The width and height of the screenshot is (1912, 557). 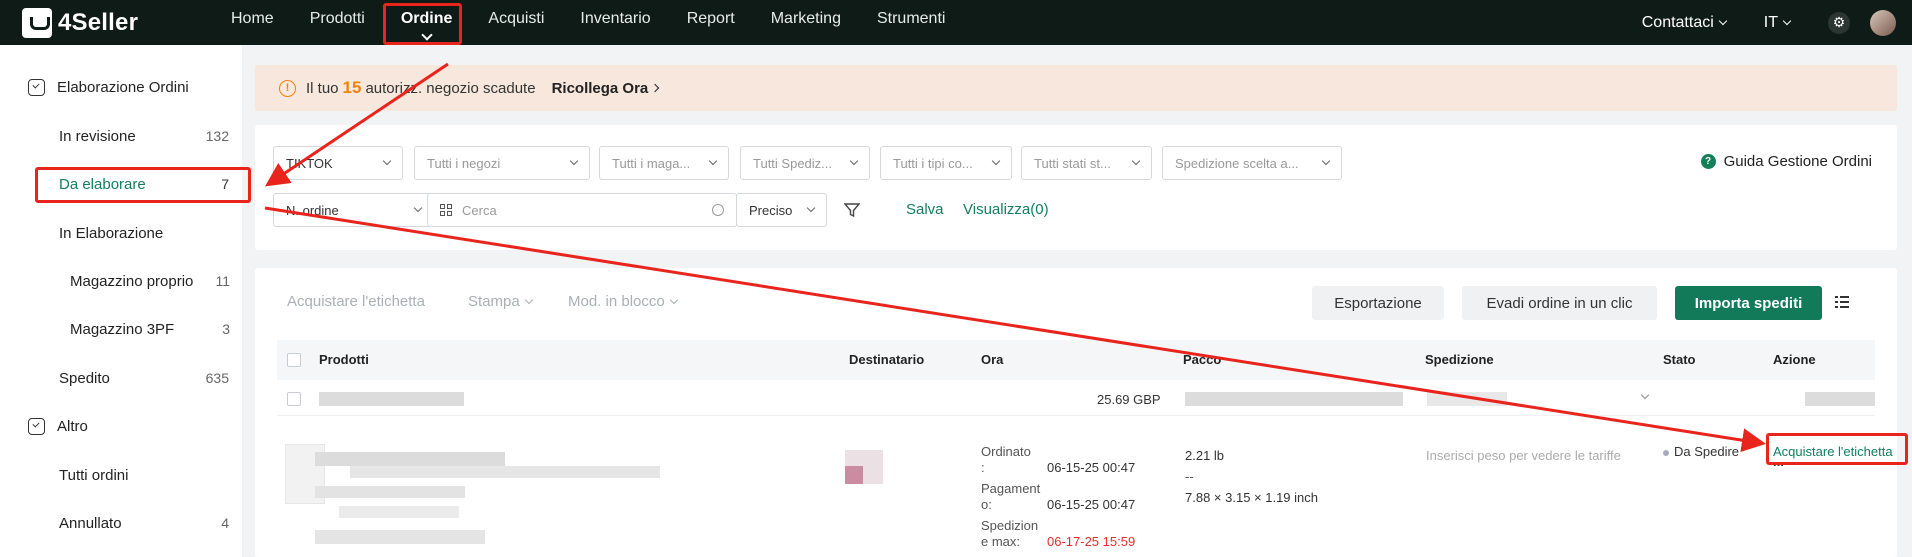 What do you see at coordinates (1294, 399) in the screenshot?
I see `redacted-package-info` at bounding box center [1294, 399].